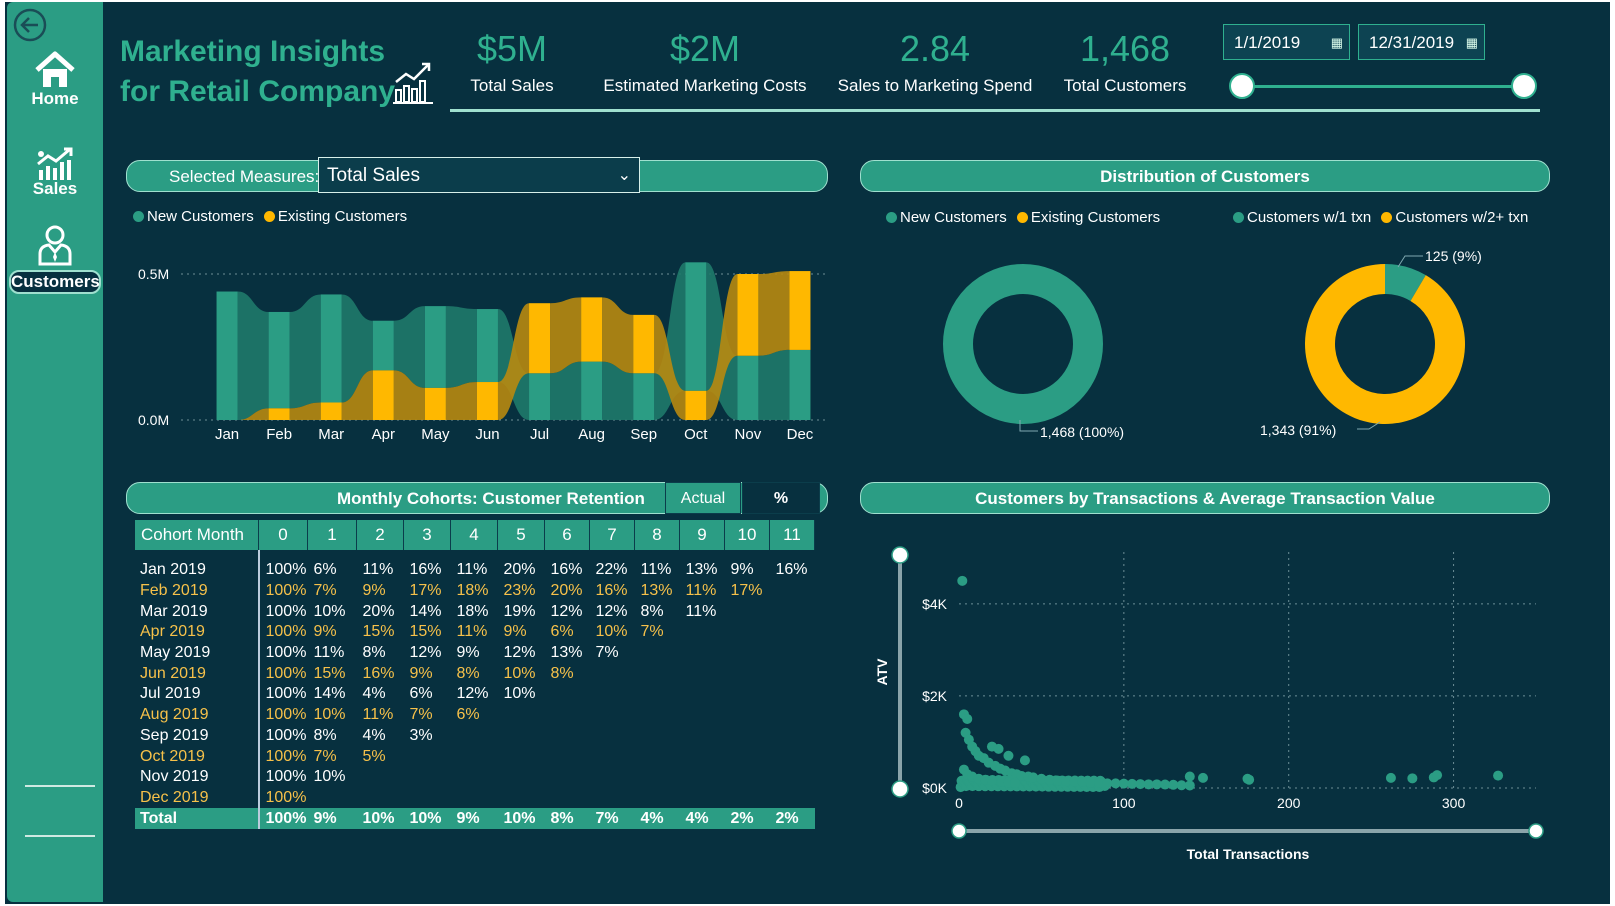 This screenshot has height=906, width=1615. What do you see at coordinates (479, 175) in the screenshot?
I see `measures-dropdown: Total Sales ⌄` at bounding box center [479, 175].